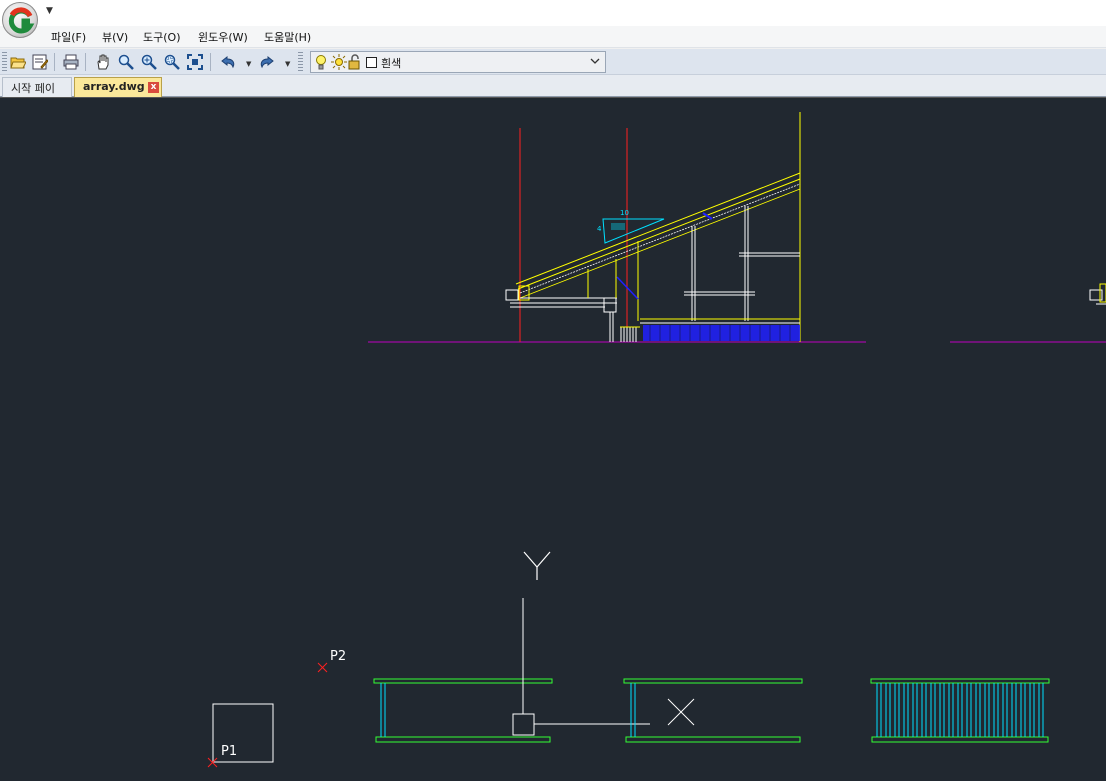  Describe the element at coordinates (321, 63) in the screenshot. I see `bulb-icon` at that location.